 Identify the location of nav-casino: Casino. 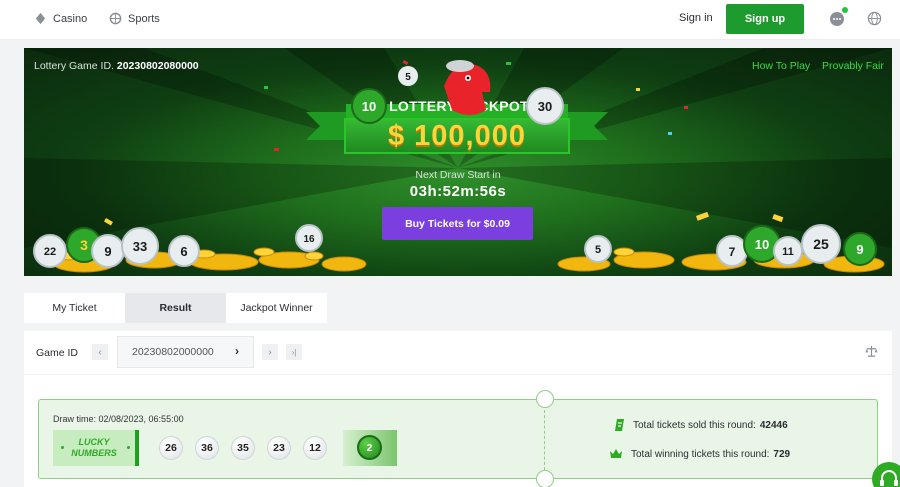
(60, 18).